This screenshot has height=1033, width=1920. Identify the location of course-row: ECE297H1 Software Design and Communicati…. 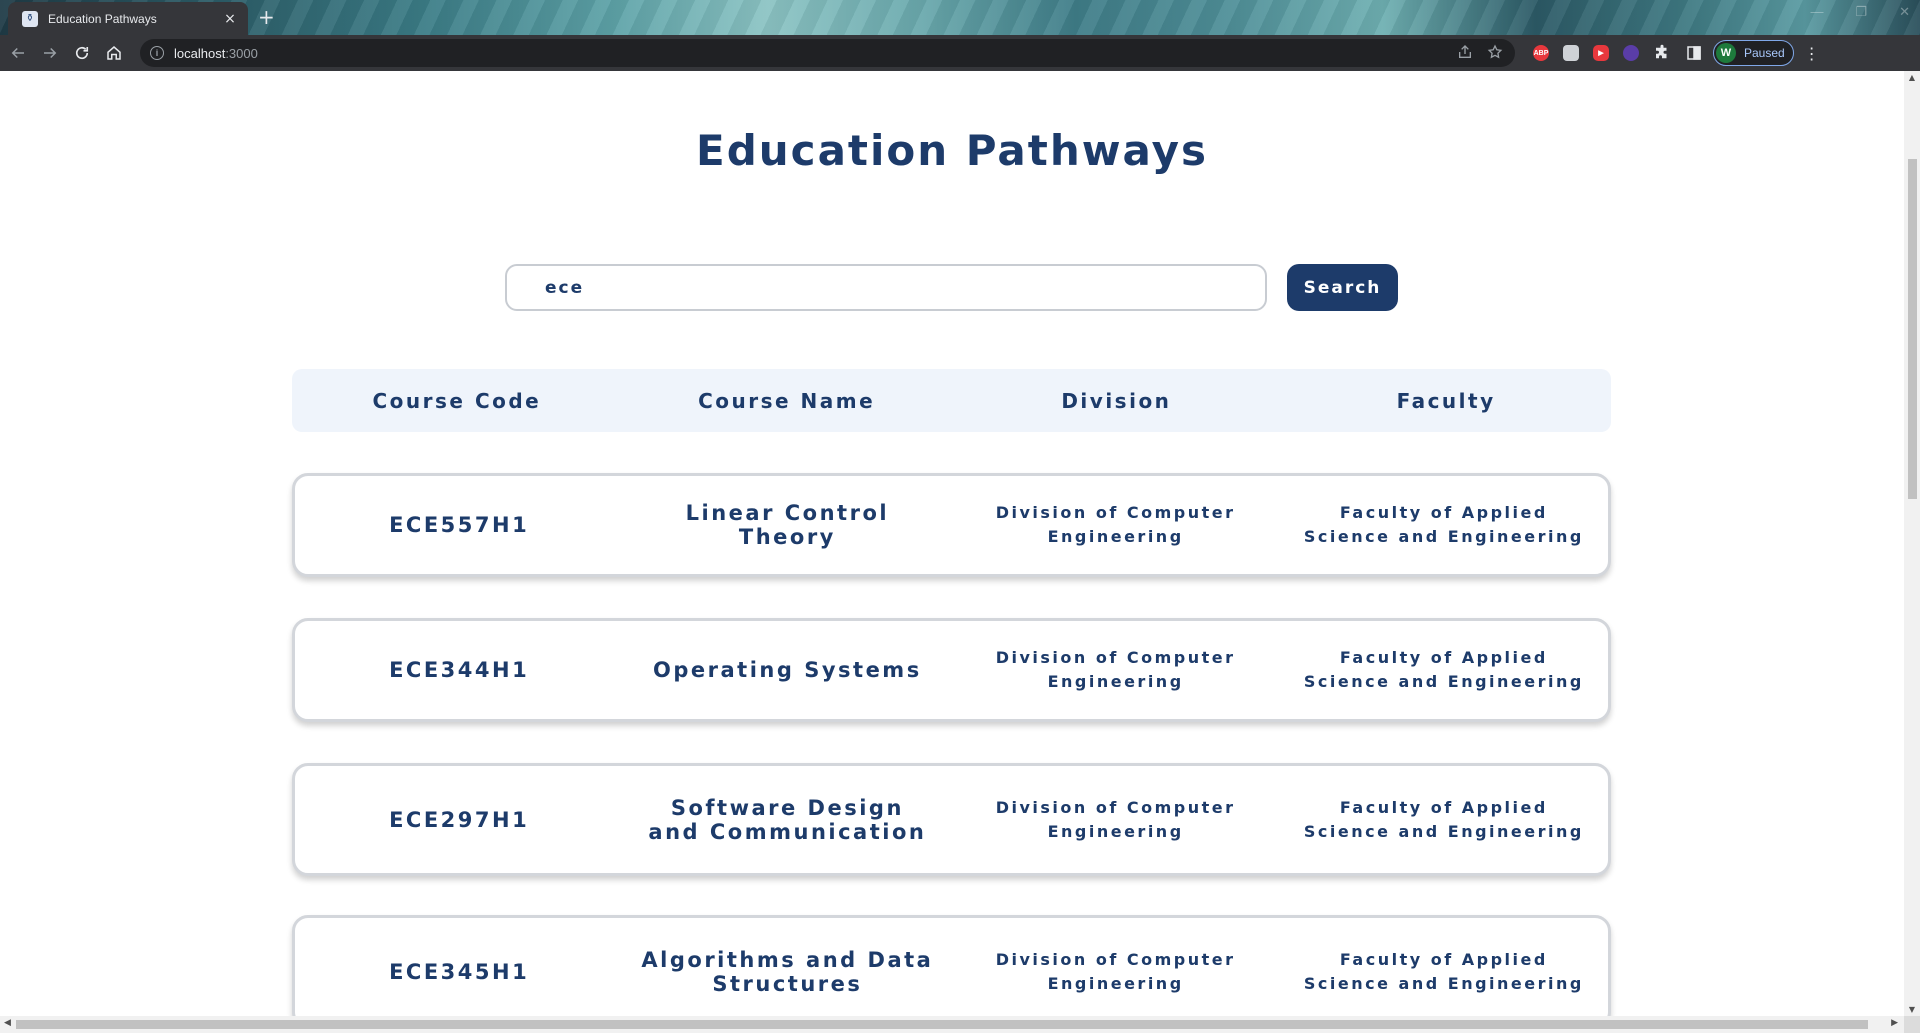
(951, 819).